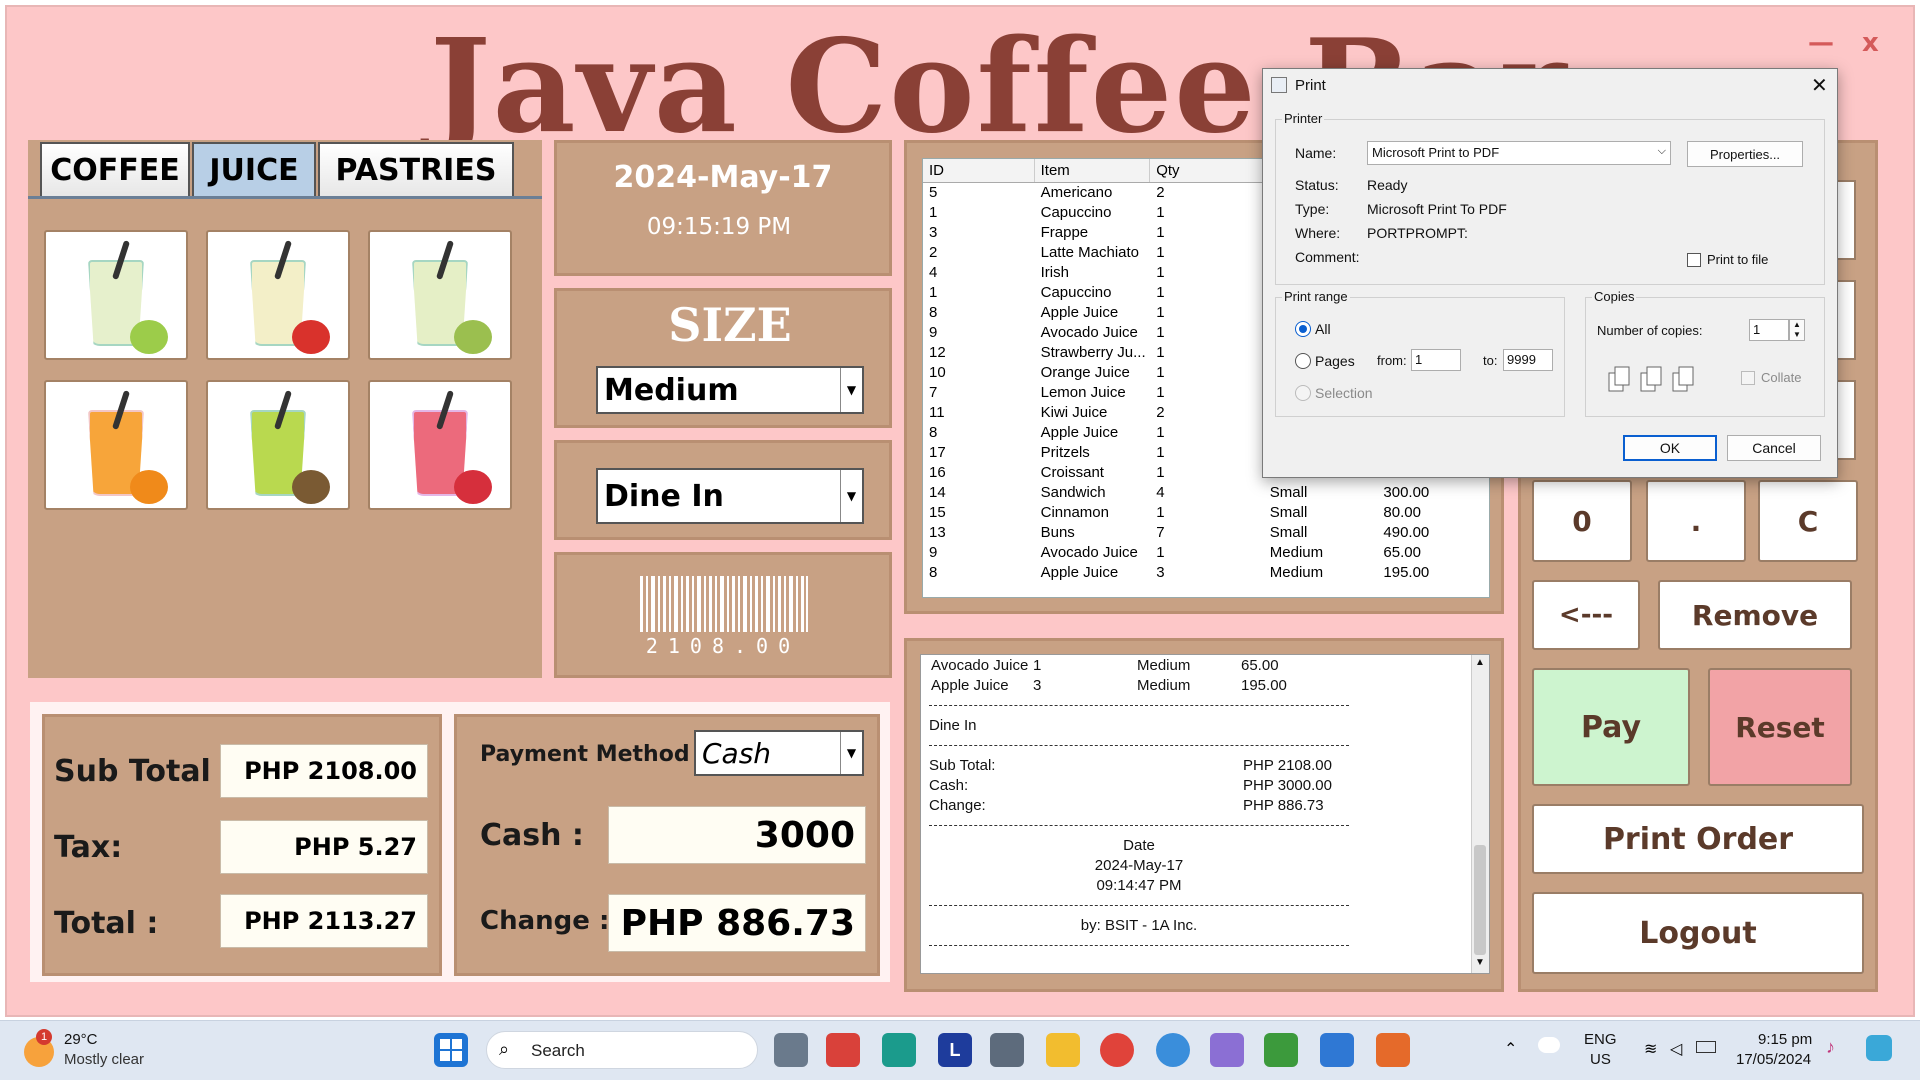  Describe the element at coordinates (1600, 1059) in the screenshot. I see `language-region: US` at that location.